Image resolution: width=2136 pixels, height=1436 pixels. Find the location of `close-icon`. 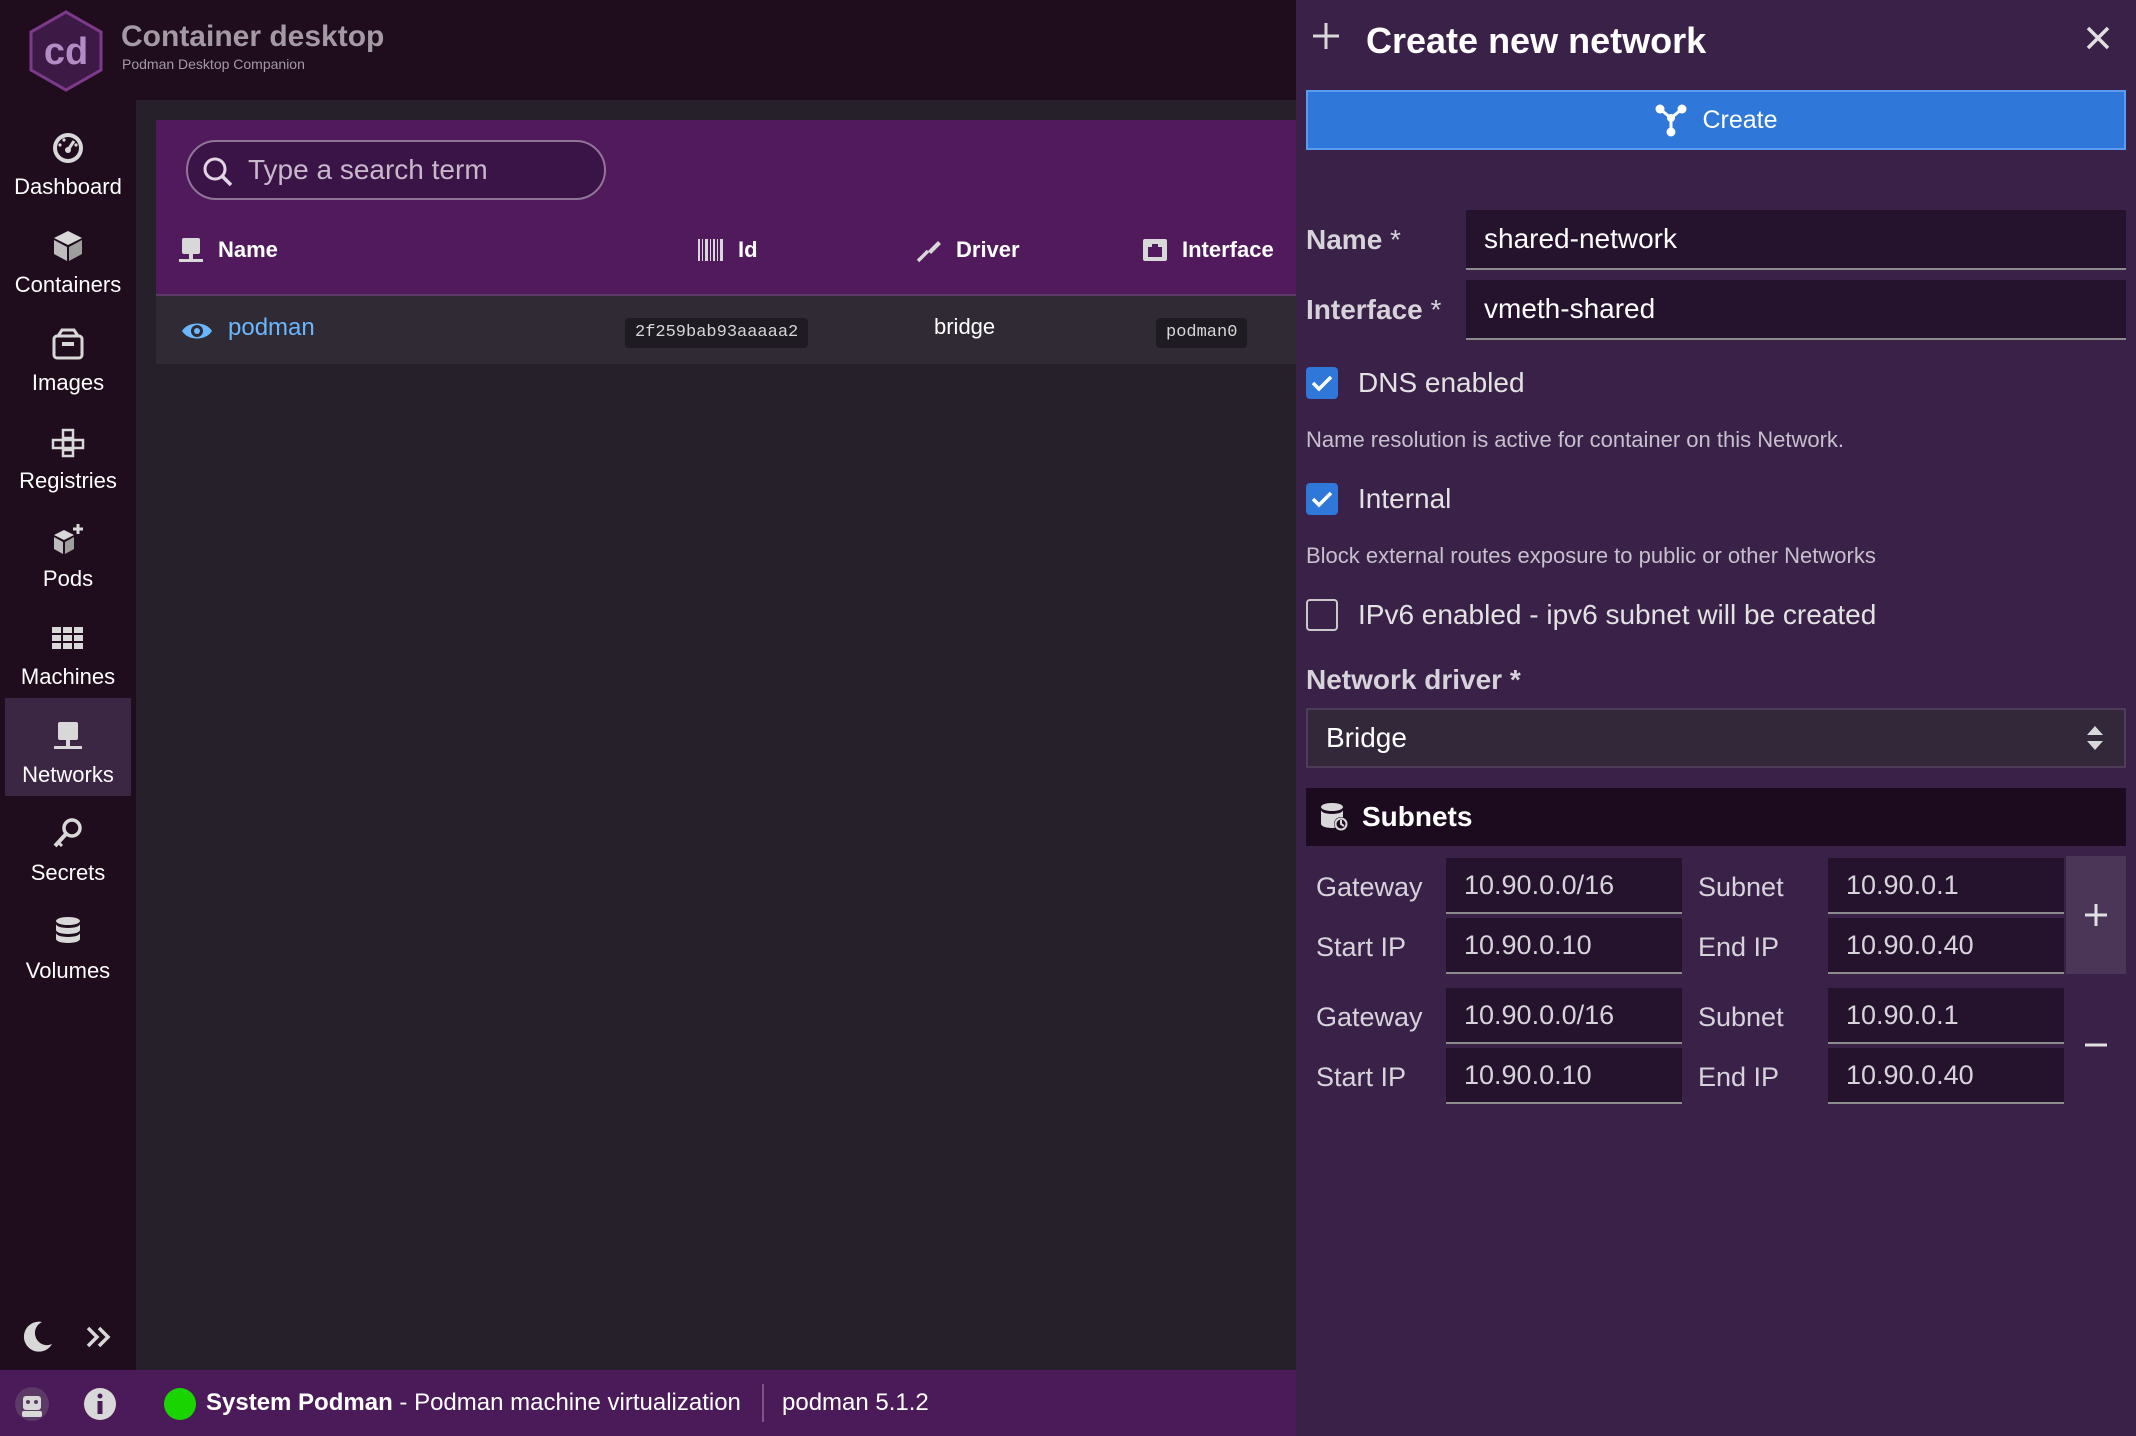

close-icon is located at coordinates (2098, 38).